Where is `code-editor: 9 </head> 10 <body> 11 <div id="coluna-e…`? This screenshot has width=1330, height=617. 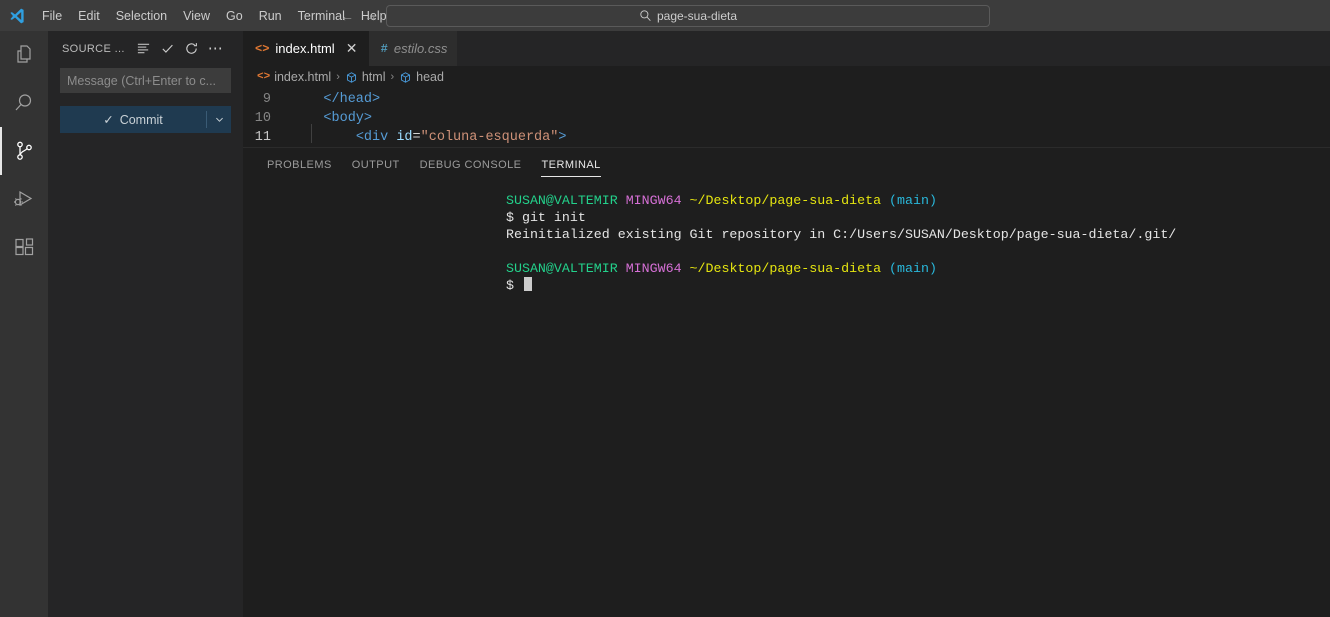 code-editor: 9 </head> 10 <body> 11 <div id="coluna-e… is located at coordinates (786, 117).